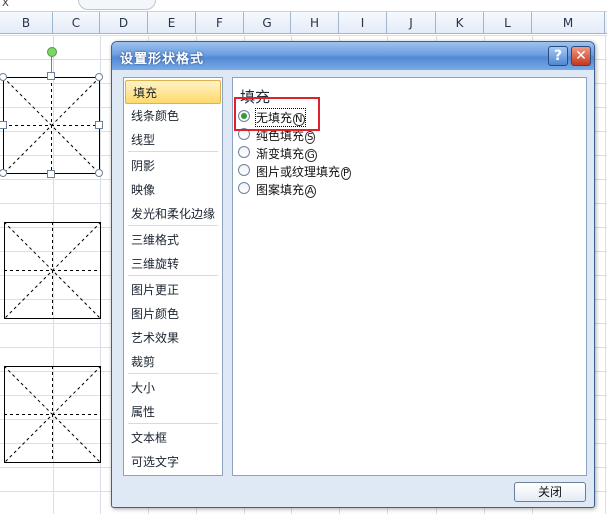  What do you see at coordinates (298, 172) in the screenshot?
I see `fill-option-text: 图片或纹理填充` at bounding box center [298, 172].